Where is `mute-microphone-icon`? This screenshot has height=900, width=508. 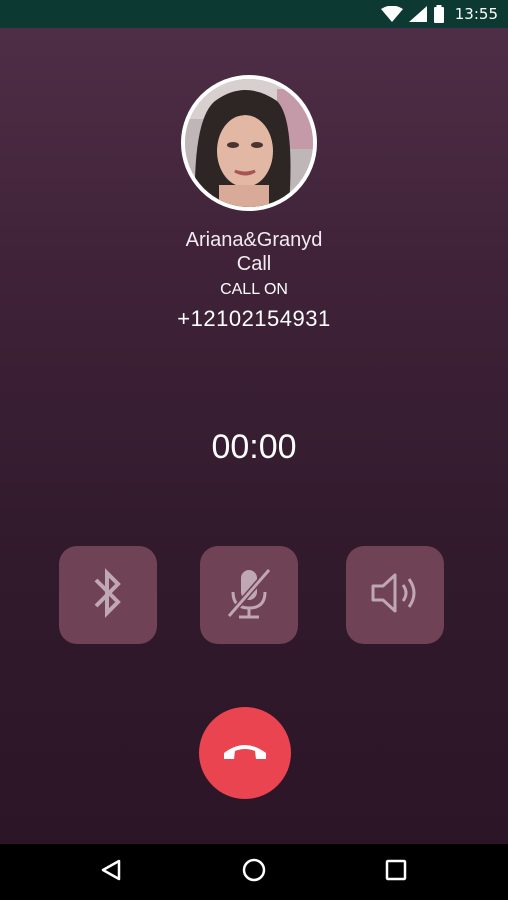
mute-microphone-icon is located at coordinates (249, 595).